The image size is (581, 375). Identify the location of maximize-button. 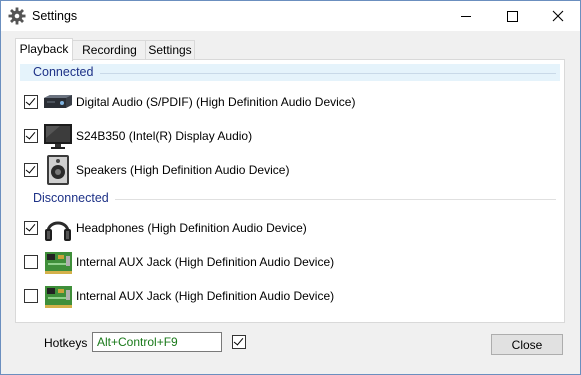
(512, 16).